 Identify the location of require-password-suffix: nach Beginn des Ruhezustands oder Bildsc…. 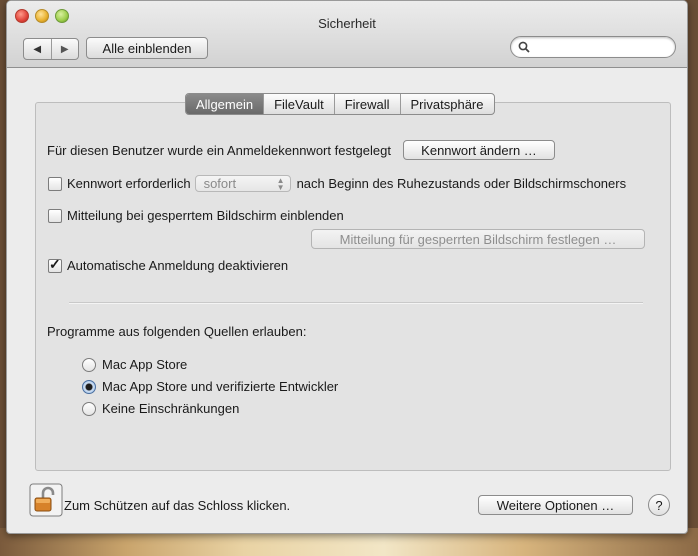
(461, 183).